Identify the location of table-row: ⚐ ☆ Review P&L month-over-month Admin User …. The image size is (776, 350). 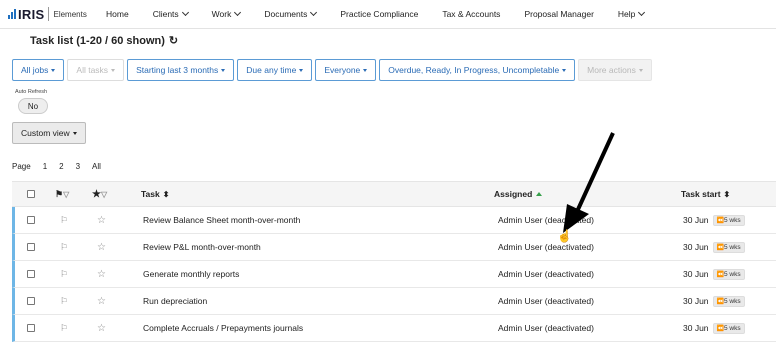
(394, 247).